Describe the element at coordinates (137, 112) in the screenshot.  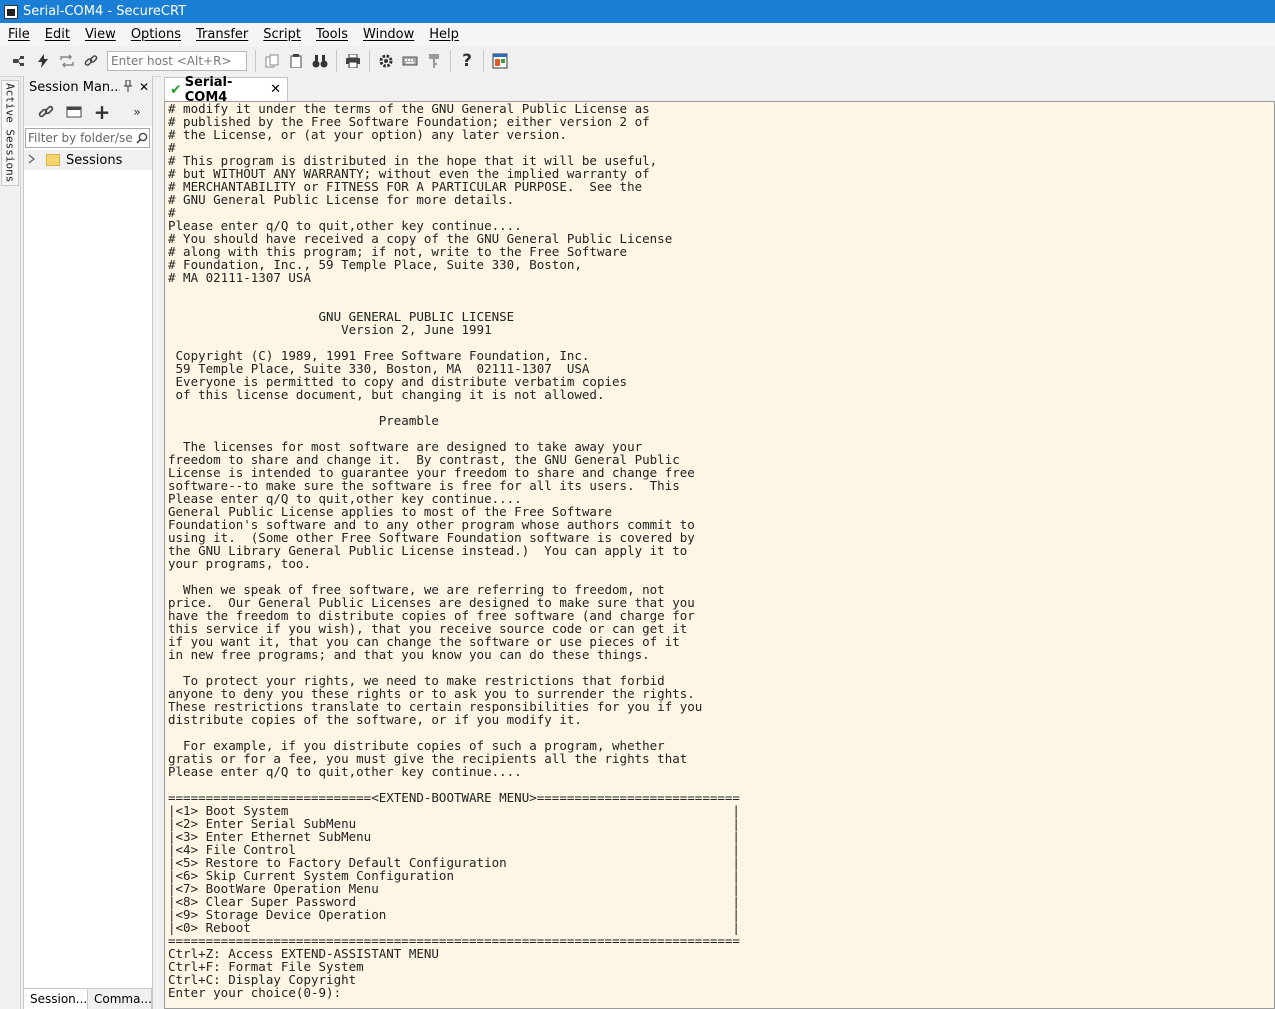
I see `more-chevron-icon: »` at that location.